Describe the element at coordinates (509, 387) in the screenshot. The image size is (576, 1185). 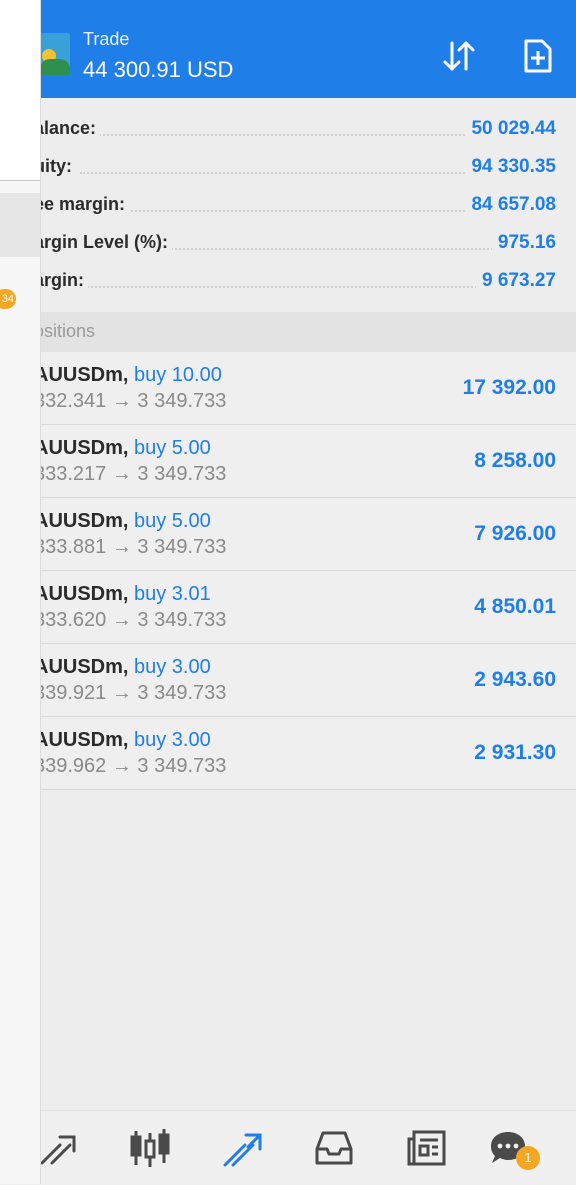
I see `position-profit: 17 392.00` at that location.